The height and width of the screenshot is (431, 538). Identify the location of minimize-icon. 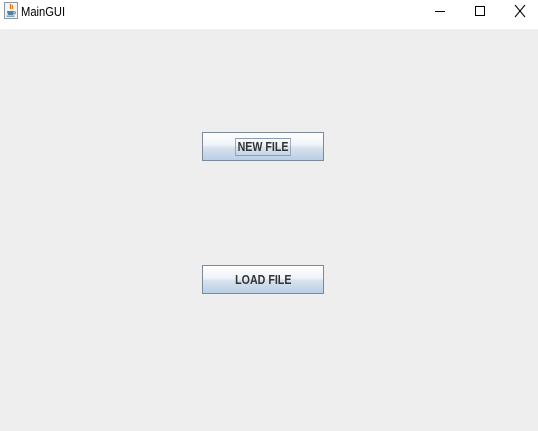
(440, 13).